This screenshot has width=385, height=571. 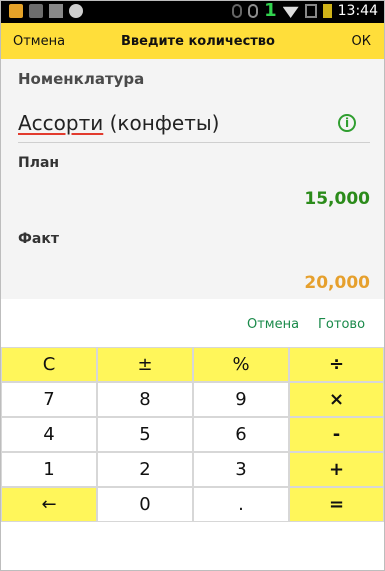 I want to click on status-icons-left, so click(x=46, y=11).